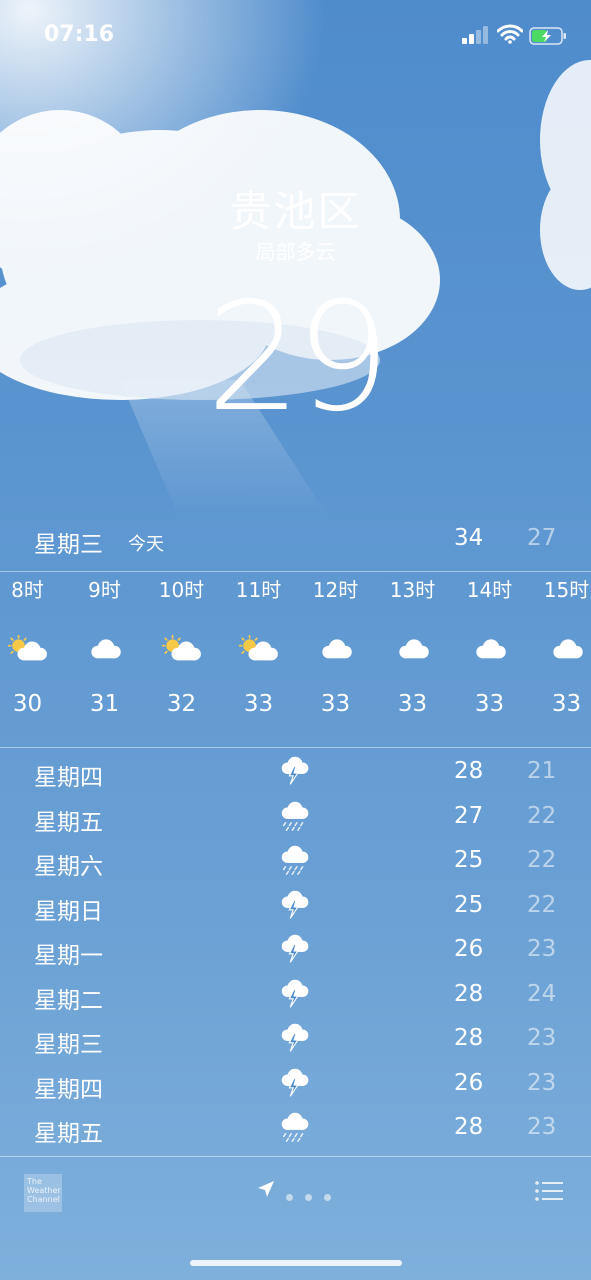 This screenshot has height=1280, width=591. What do you see at coordinates (79, 34) in the screenshot?
I see `status-time: 07:16` at bounding box center [79, 34].